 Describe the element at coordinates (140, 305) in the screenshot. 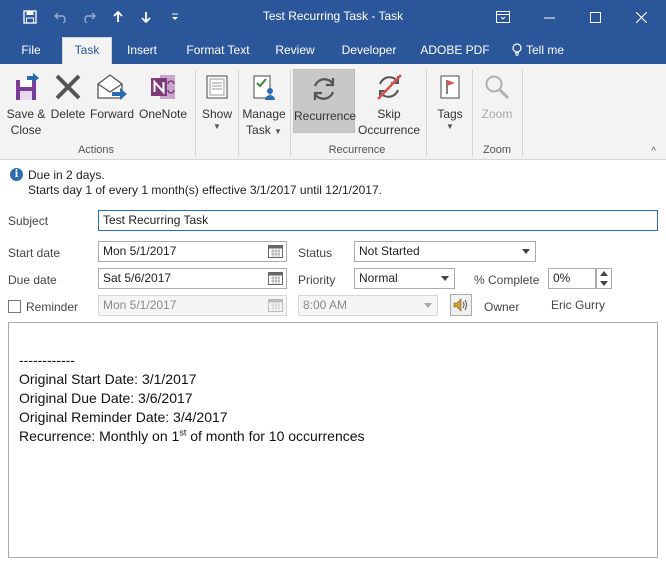

I see `reminder-date-value: Mon 5/1/2017` at that location.